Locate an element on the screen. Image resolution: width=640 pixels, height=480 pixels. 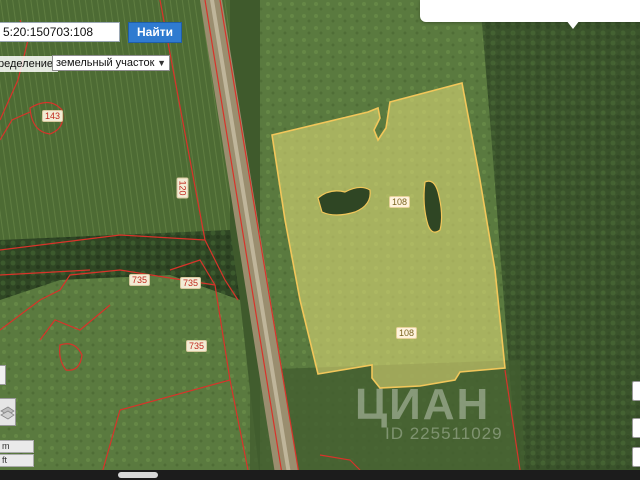
scrollbar-thumb is located at coordinates (138, 475).